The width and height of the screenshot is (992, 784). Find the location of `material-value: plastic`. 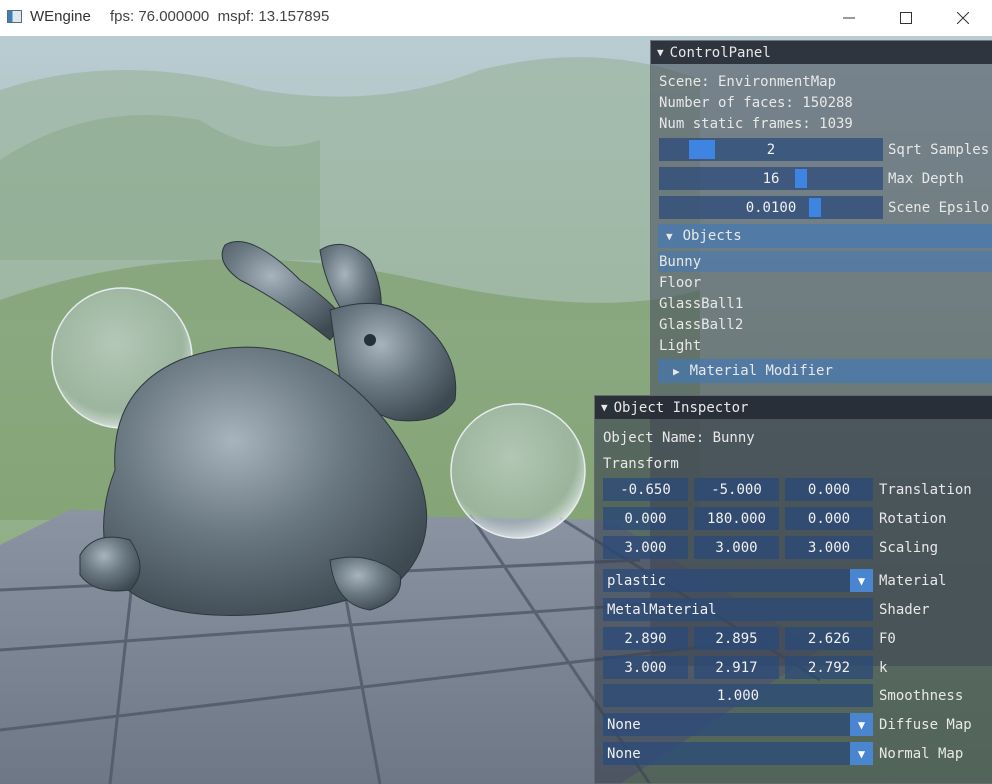

material-value: plastic is located at coordinates (637, 580).